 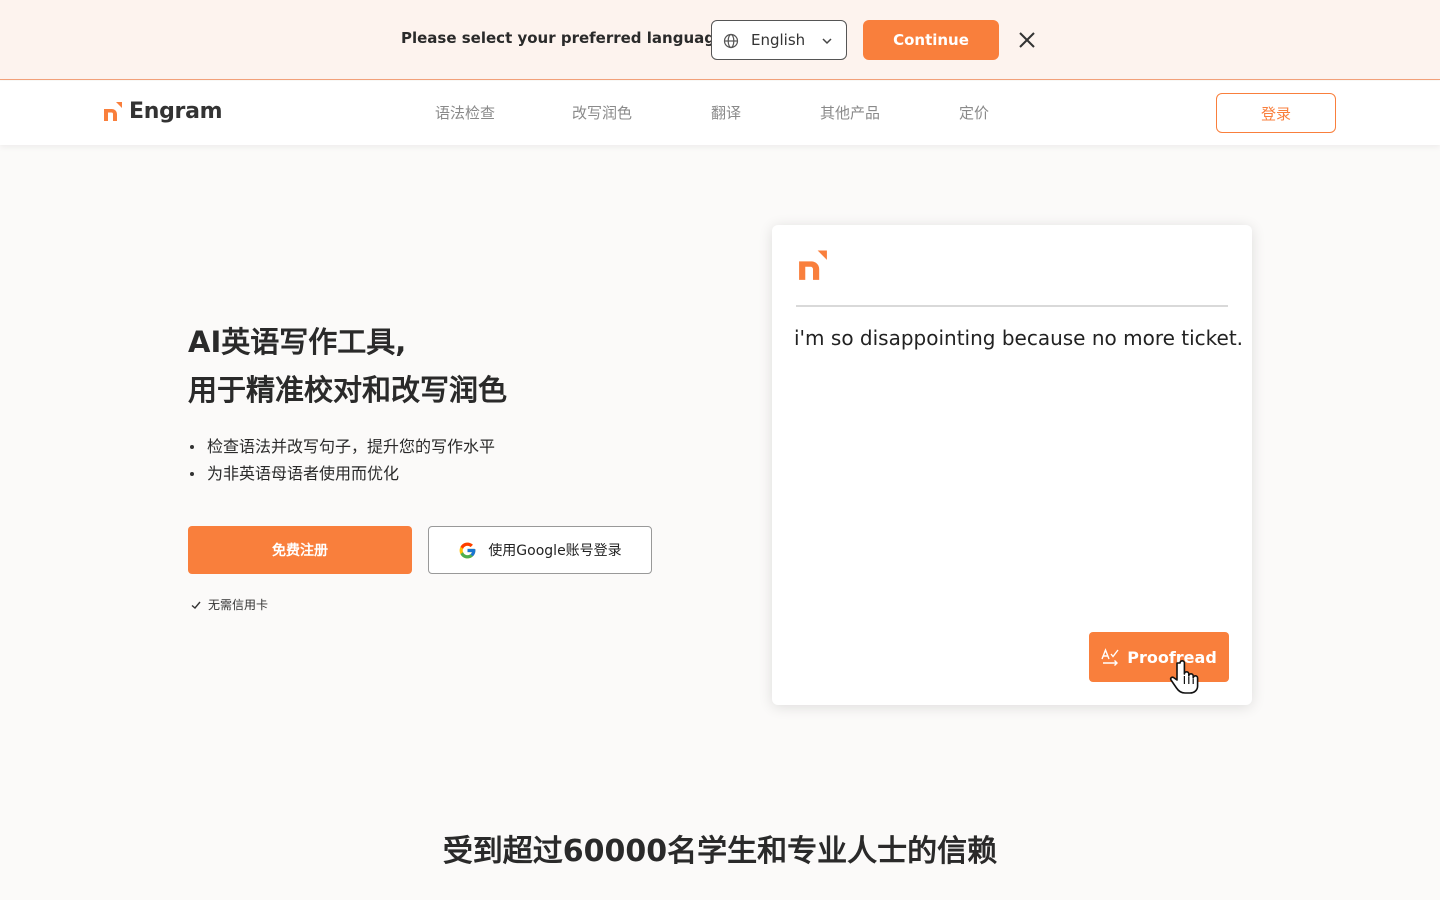 What do you see at coordinates (196, 605) in the screenshot?
I see `check-icon` at bounding box center [196, 605].